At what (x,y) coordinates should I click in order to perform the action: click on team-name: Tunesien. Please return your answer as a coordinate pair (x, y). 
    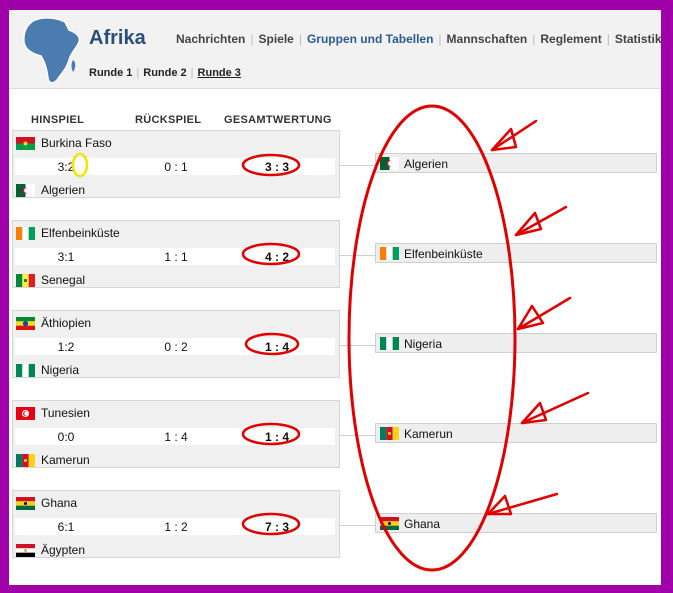
    Looking at the image, I should click on (65, 413).